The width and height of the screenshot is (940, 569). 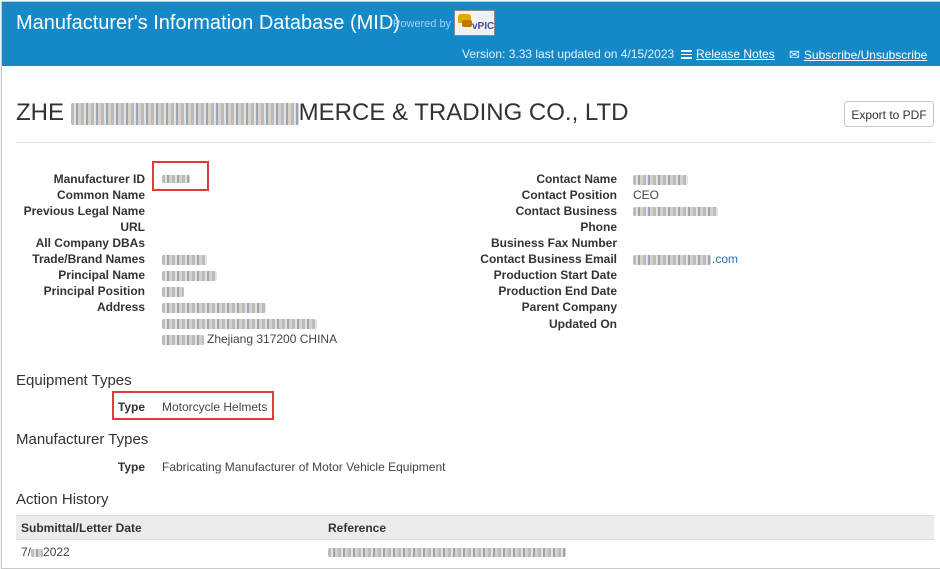 What do you see at coordinates (583, 324) in the screenshot?
I see `label-updated-on: Updated On` at bounding box center [583, 324].